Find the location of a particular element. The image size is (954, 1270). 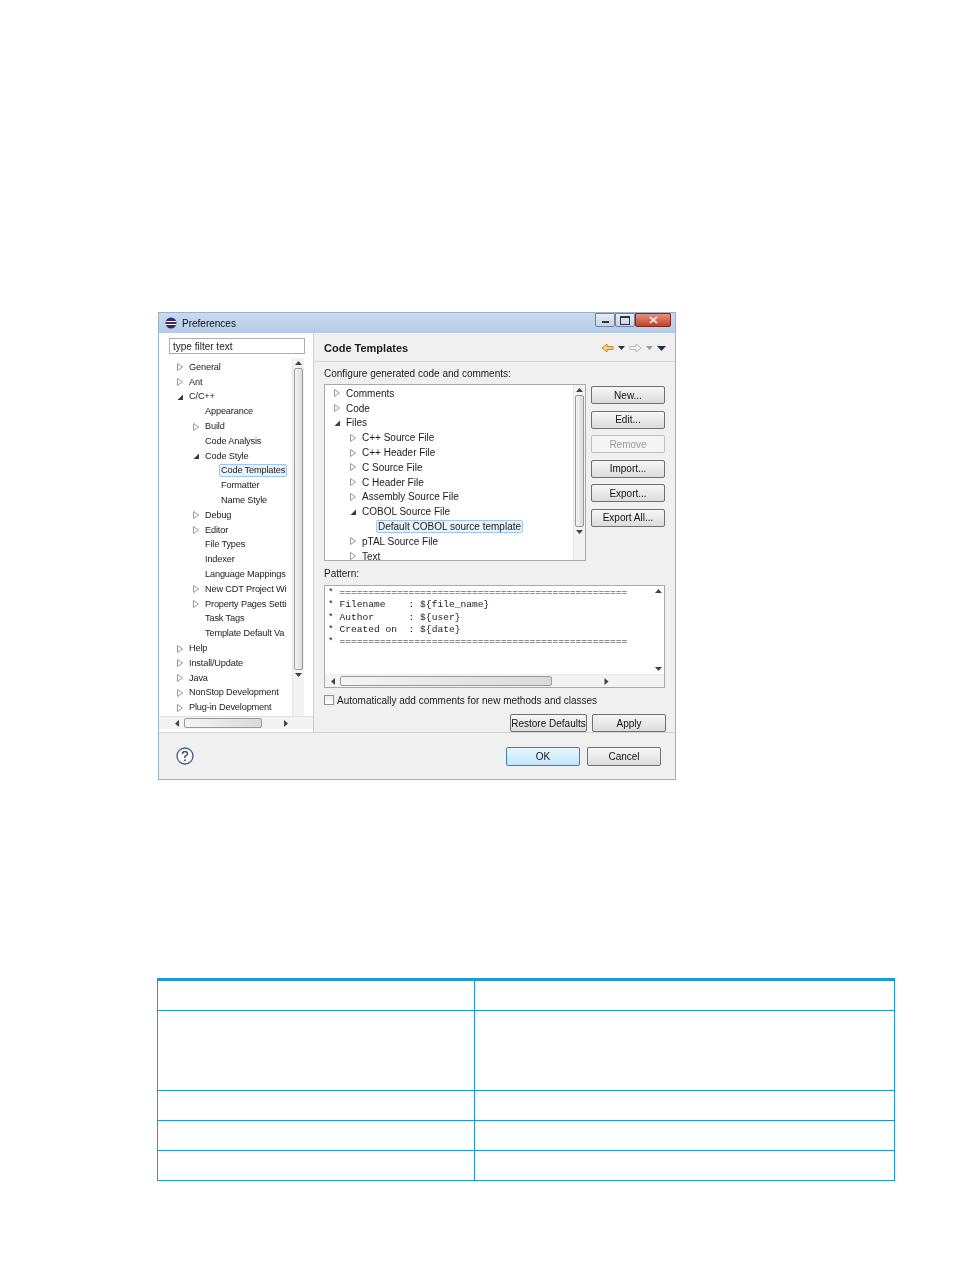

tree-item: Comments is located at coordinates (370, 393).